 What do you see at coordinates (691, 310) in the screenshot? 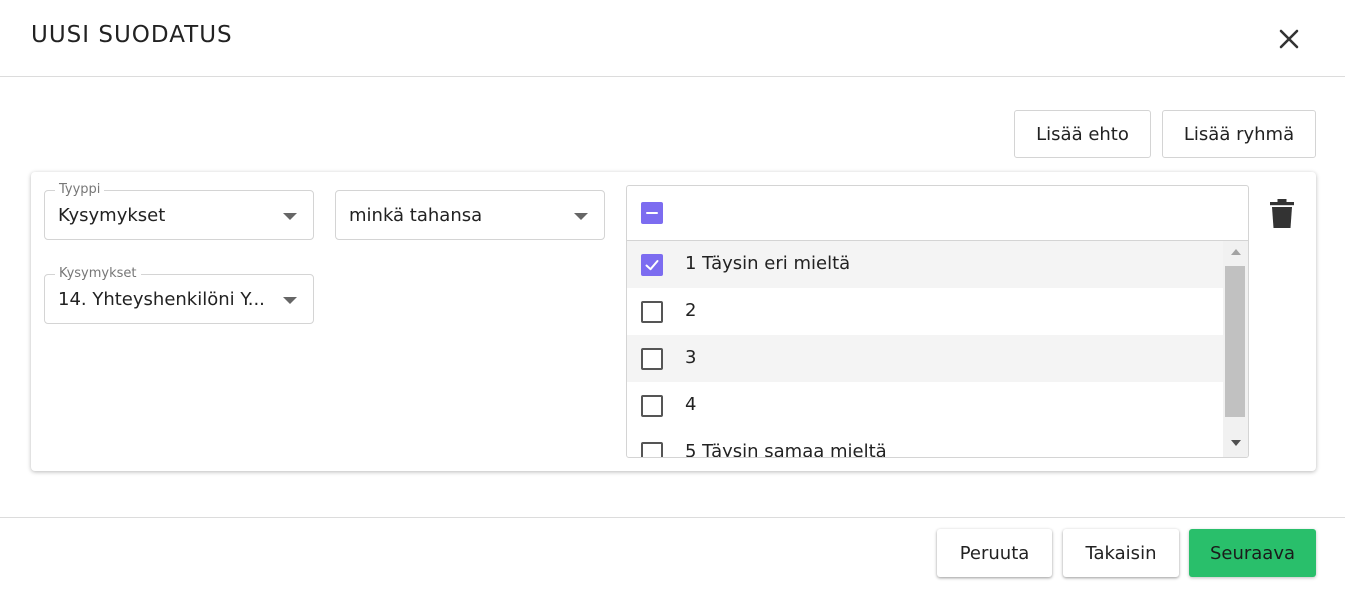
I see `option-label: 2` at bounding box center [691, 310].